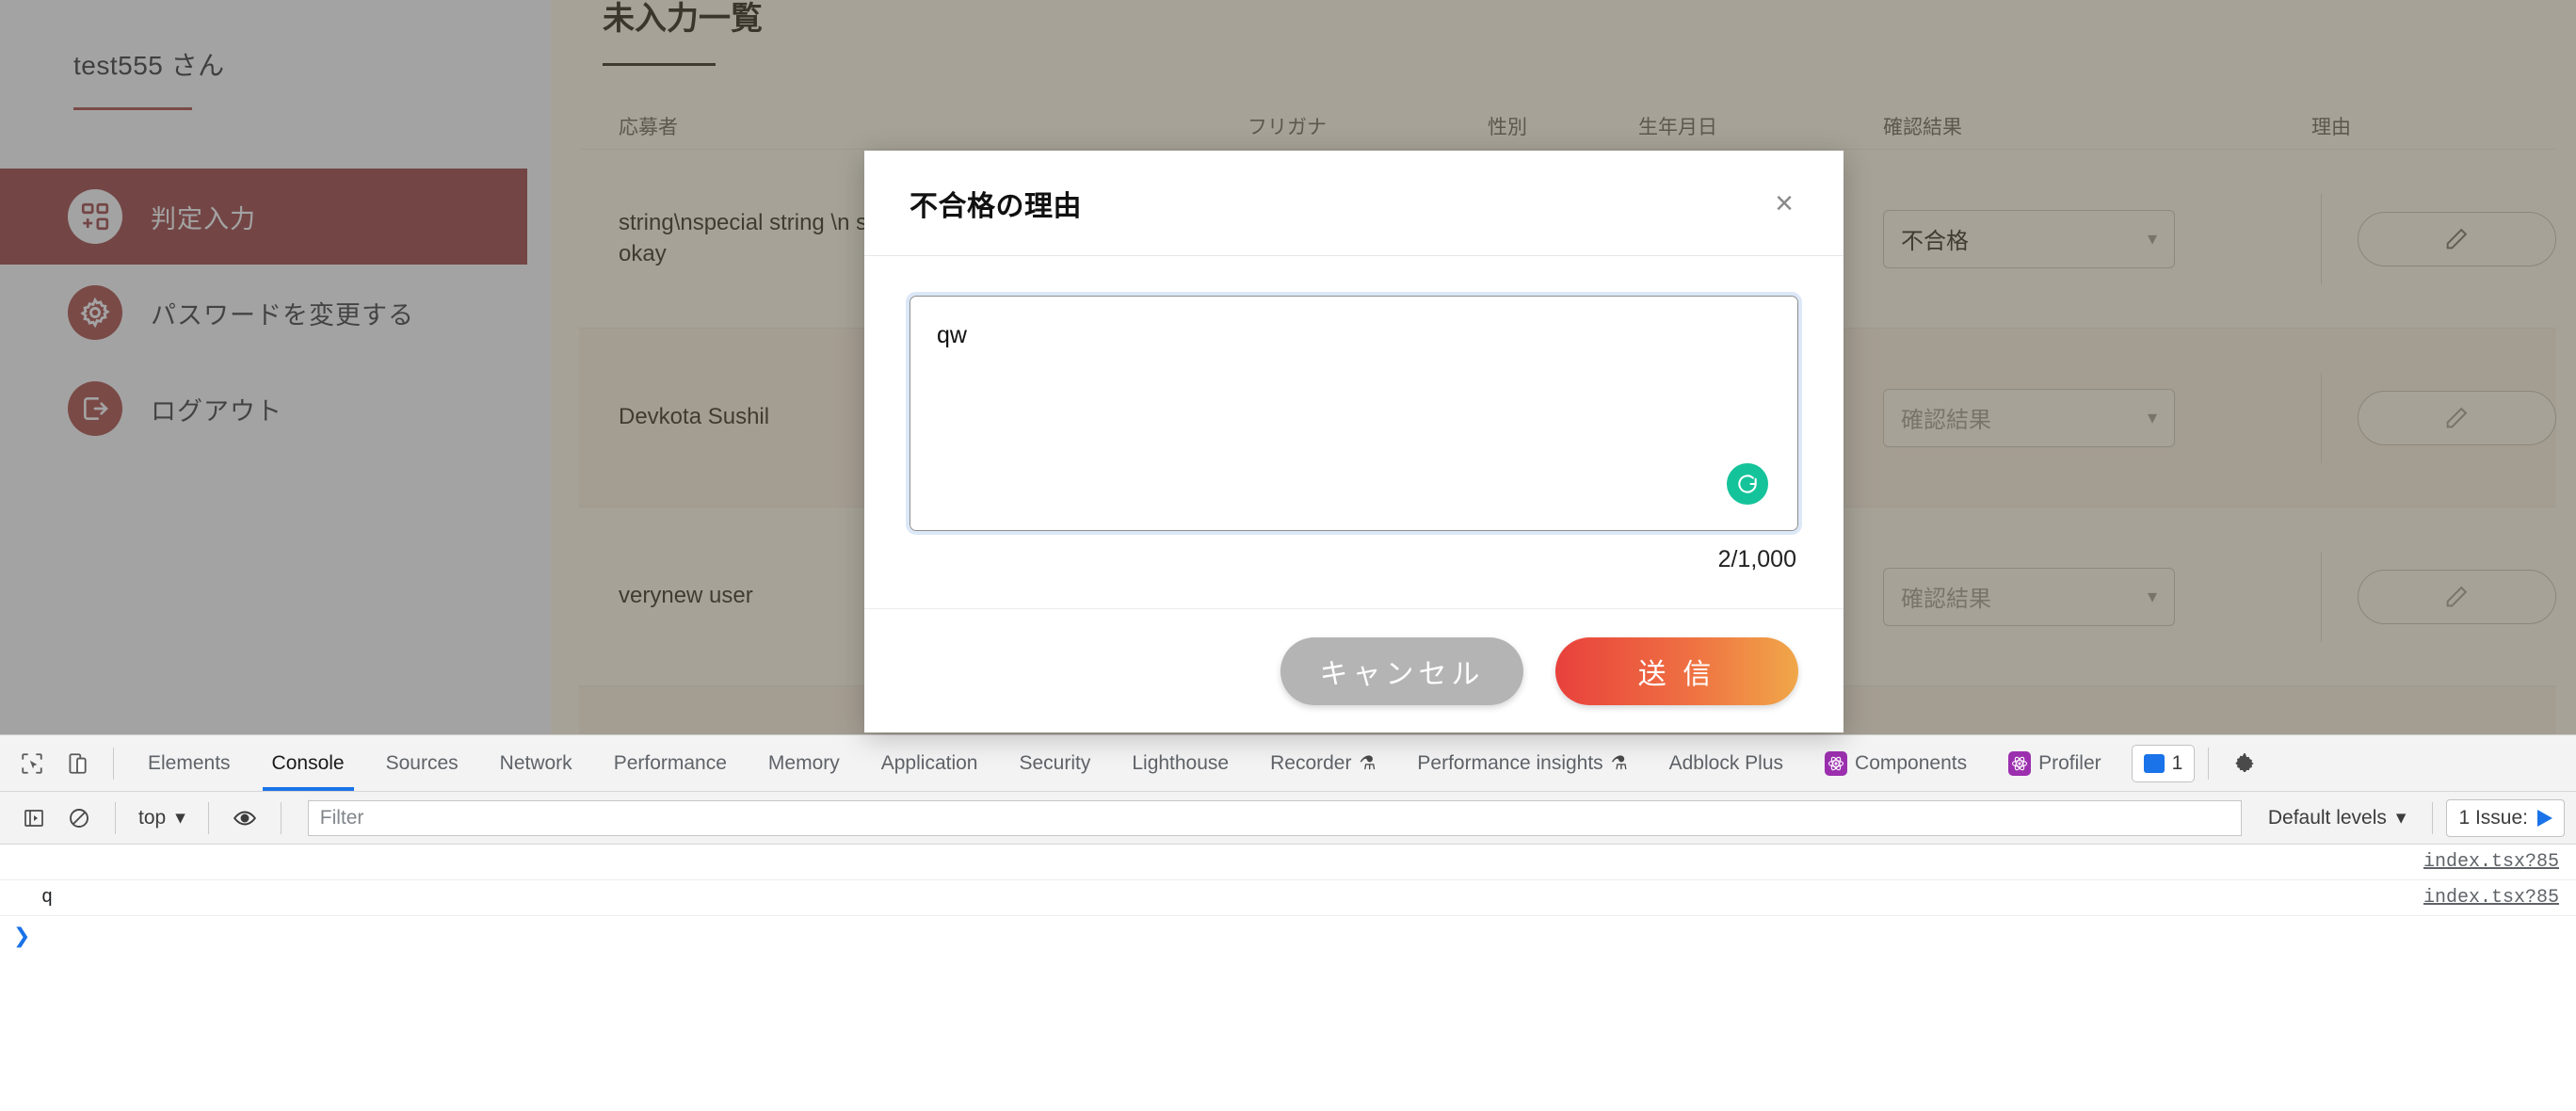 The width and height of the screenshot is (2576, 1111). Describe the element at coordinates (1288, 898) in the screenshot. I see `console-log-row: q index.tsx?85` at that location.